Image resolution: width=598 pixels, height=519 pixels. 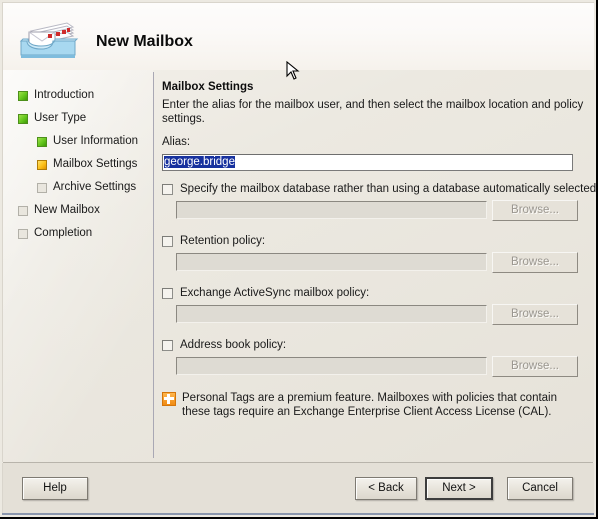 I want to click on activesync-policy-option: Exchange ActiveSync mailbox policy:, so click(x=373, y=293).